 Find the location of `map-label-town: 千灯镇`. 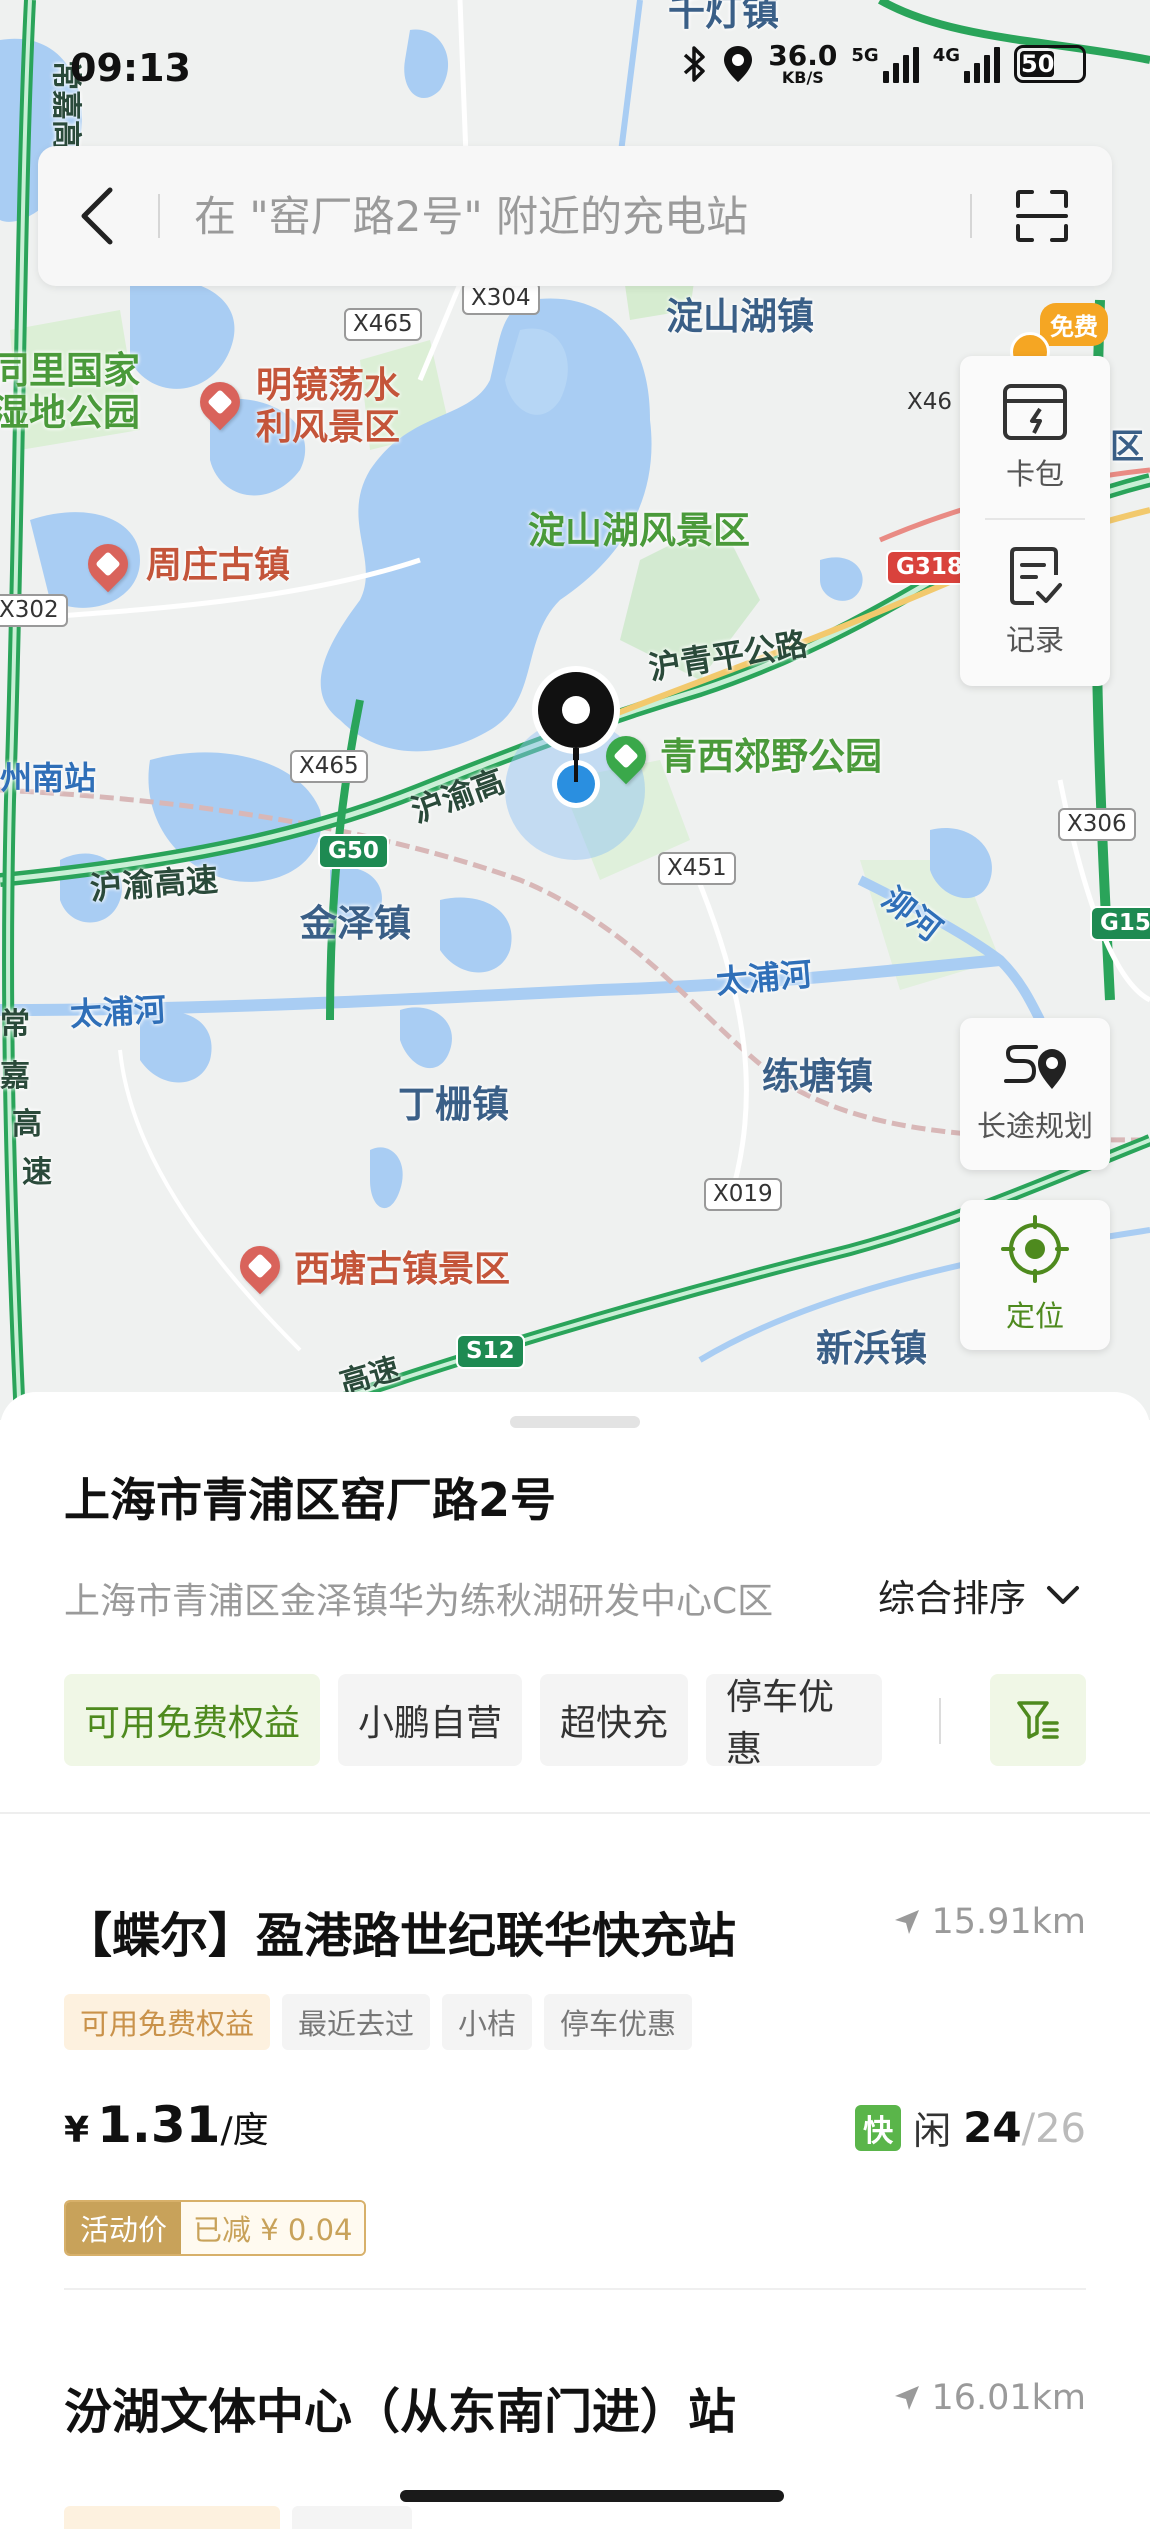

map-label-town: 千灯镇 is located at coordinates (723, 17).